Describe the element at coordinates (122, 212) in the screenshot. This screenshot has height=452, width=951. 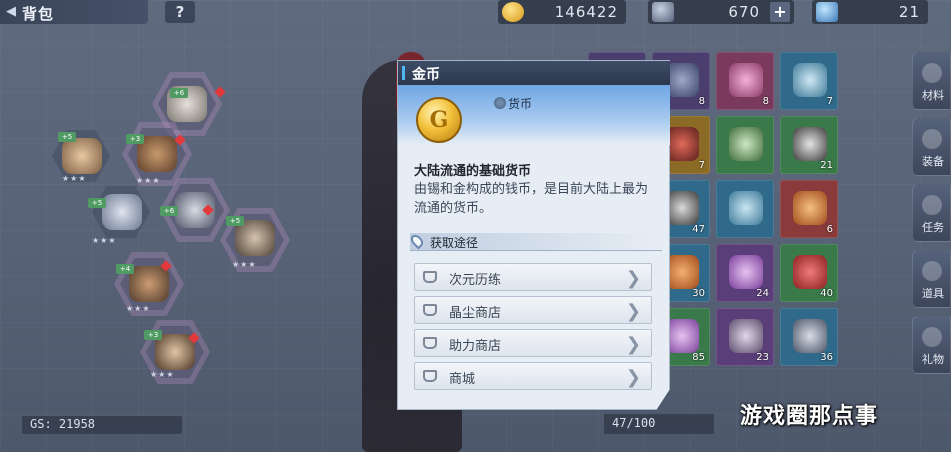
I see `bracer-icon` at that location.